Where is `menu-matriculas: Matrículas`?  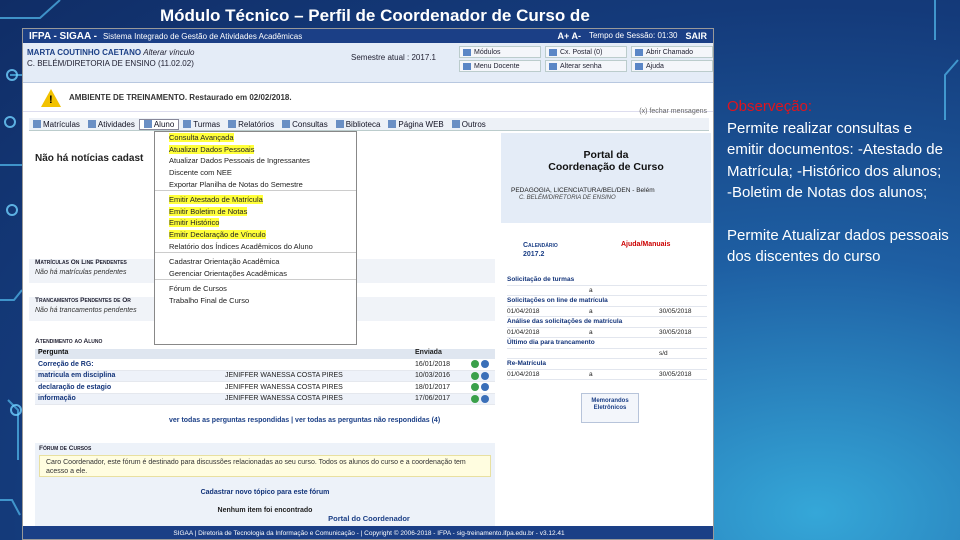
menu-matriculas: Matrículas is located at coordinates (56, 124).